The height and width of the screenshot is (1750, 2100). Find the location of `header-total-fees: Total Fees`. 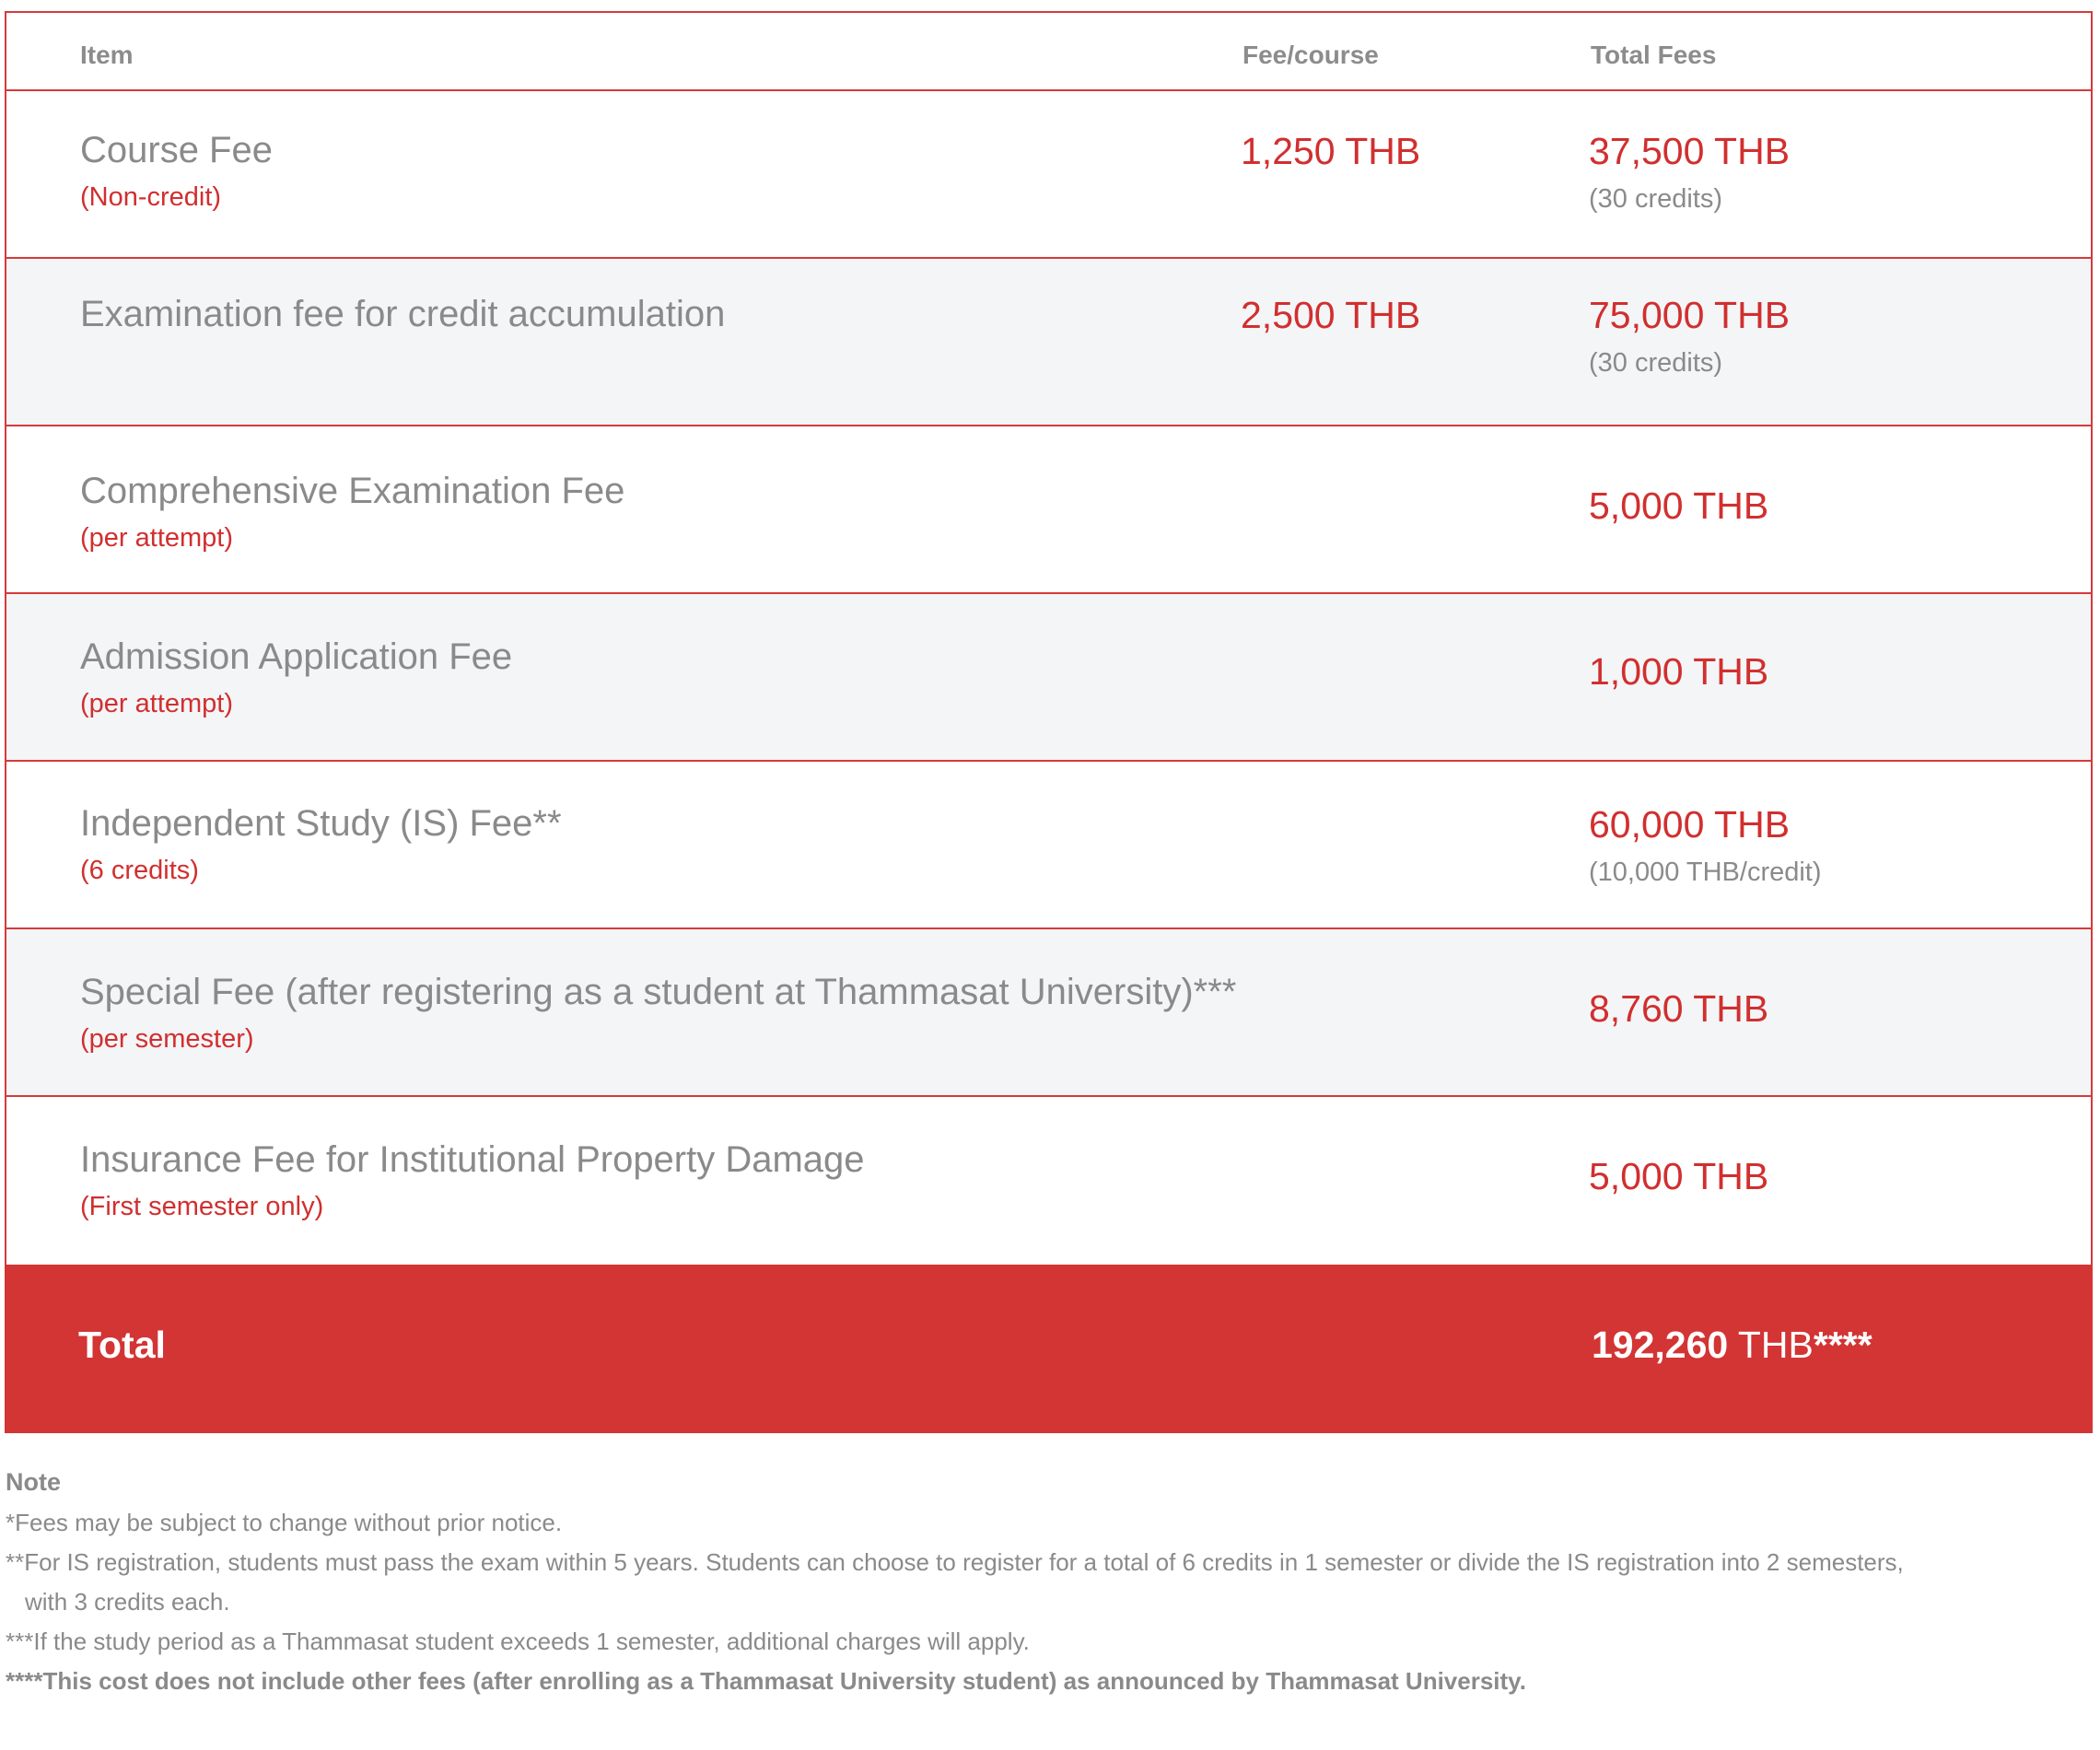

header-total-fees: Total Fees is located at coordinates (1654, 55).